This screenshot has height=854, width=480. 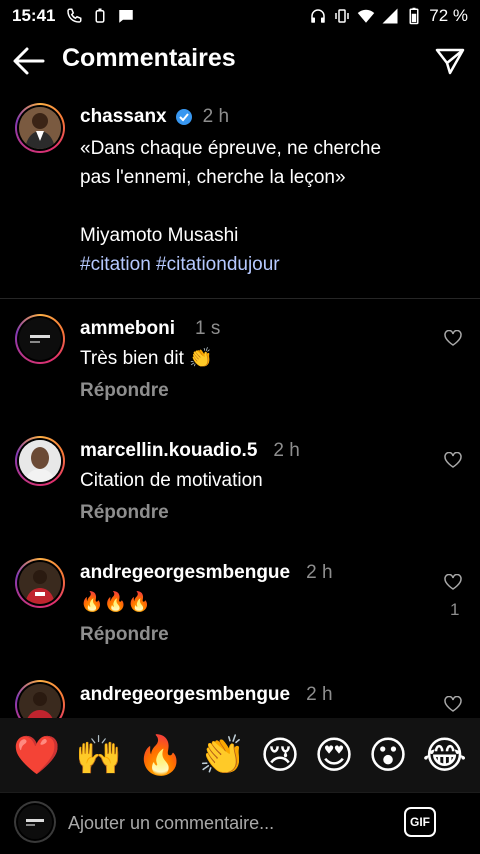 I want to click on like-count: 1, so click(x=454, y=610).